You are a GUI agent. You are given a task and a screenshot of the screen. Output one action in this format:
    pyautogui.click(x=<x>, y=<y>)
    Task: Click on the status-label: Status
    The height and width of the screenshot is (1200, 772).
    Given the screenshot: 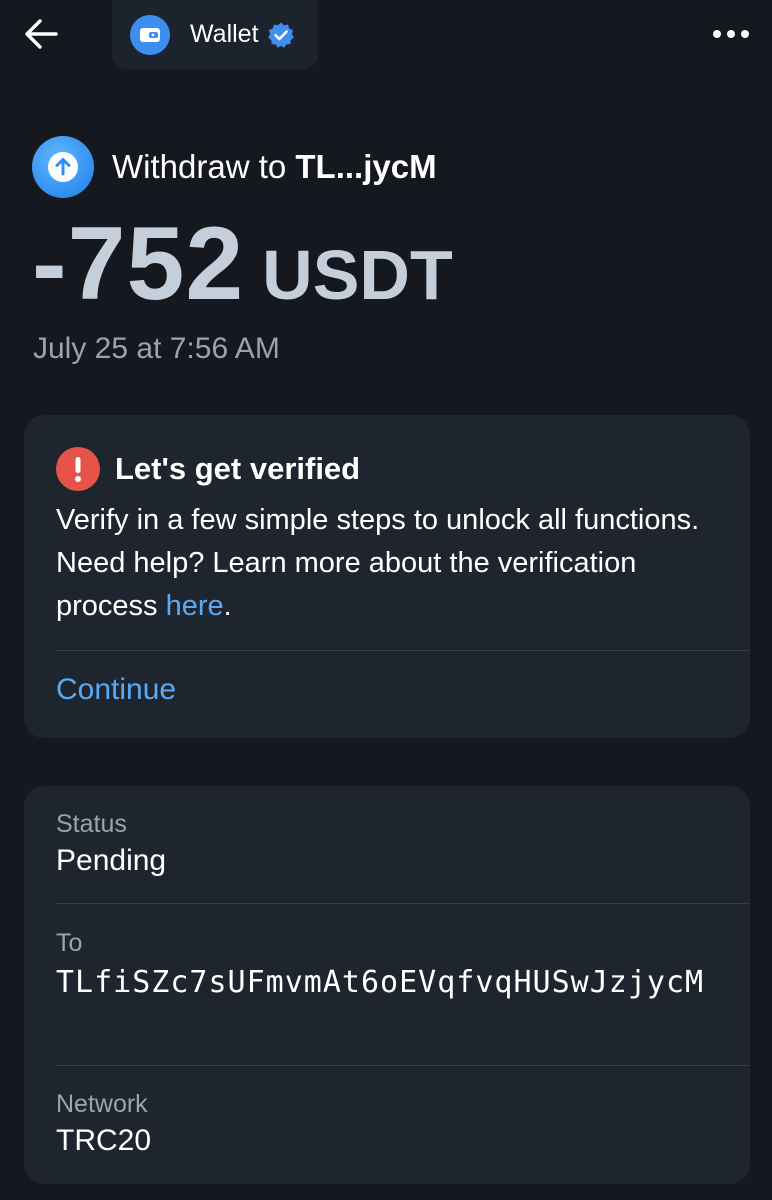 What is the action you would take?
    pyautogui.click(x=91, y=824)
    